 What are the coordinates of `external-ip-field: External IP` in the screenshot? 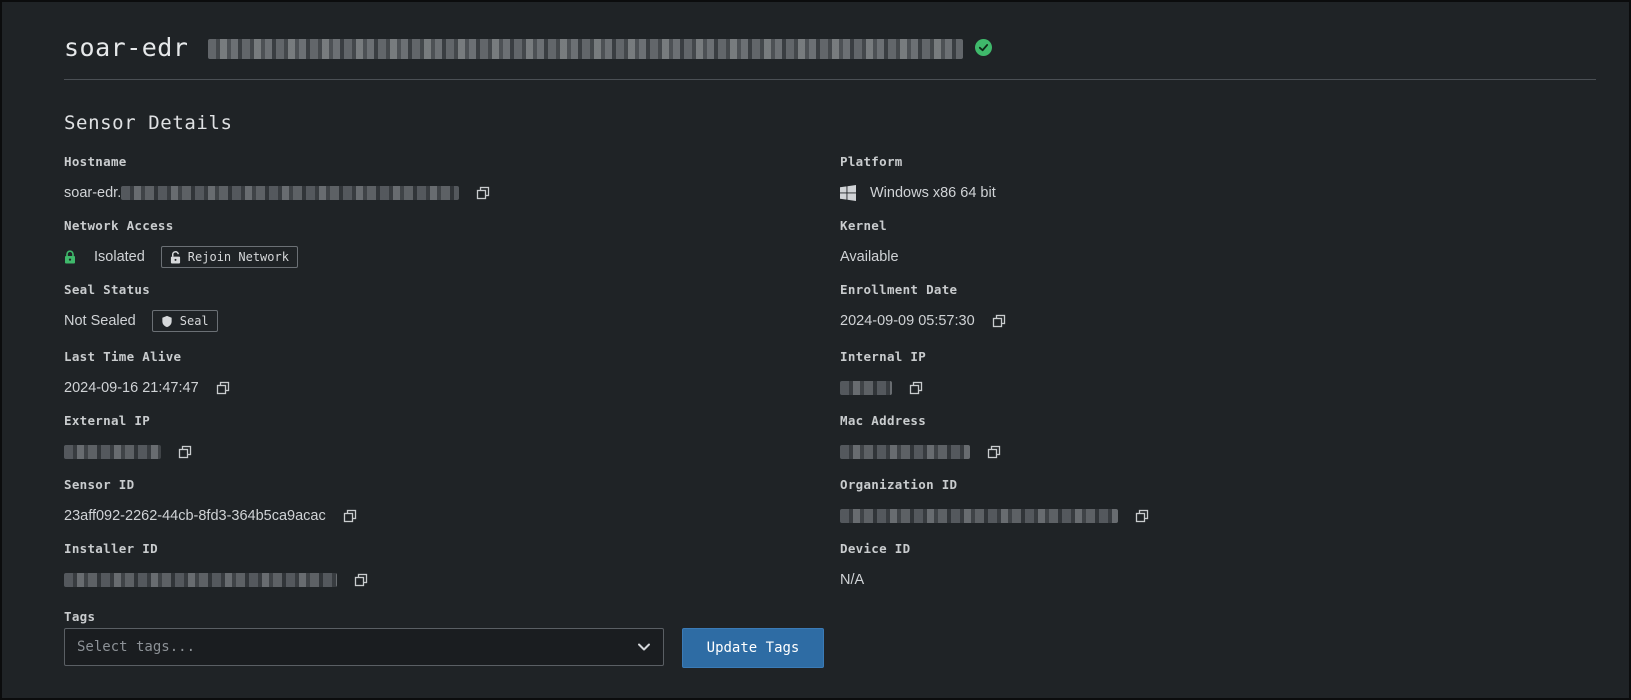 It's located at (277, 444).